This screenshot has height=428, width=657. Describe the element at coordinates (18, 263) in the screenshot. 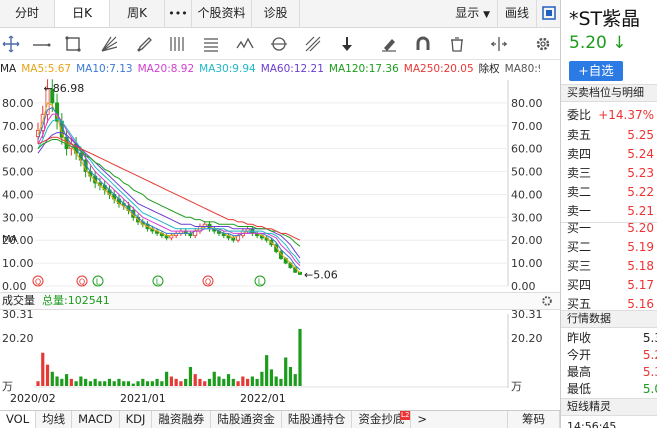

I see `price-tick-left: 10.00` at that location.